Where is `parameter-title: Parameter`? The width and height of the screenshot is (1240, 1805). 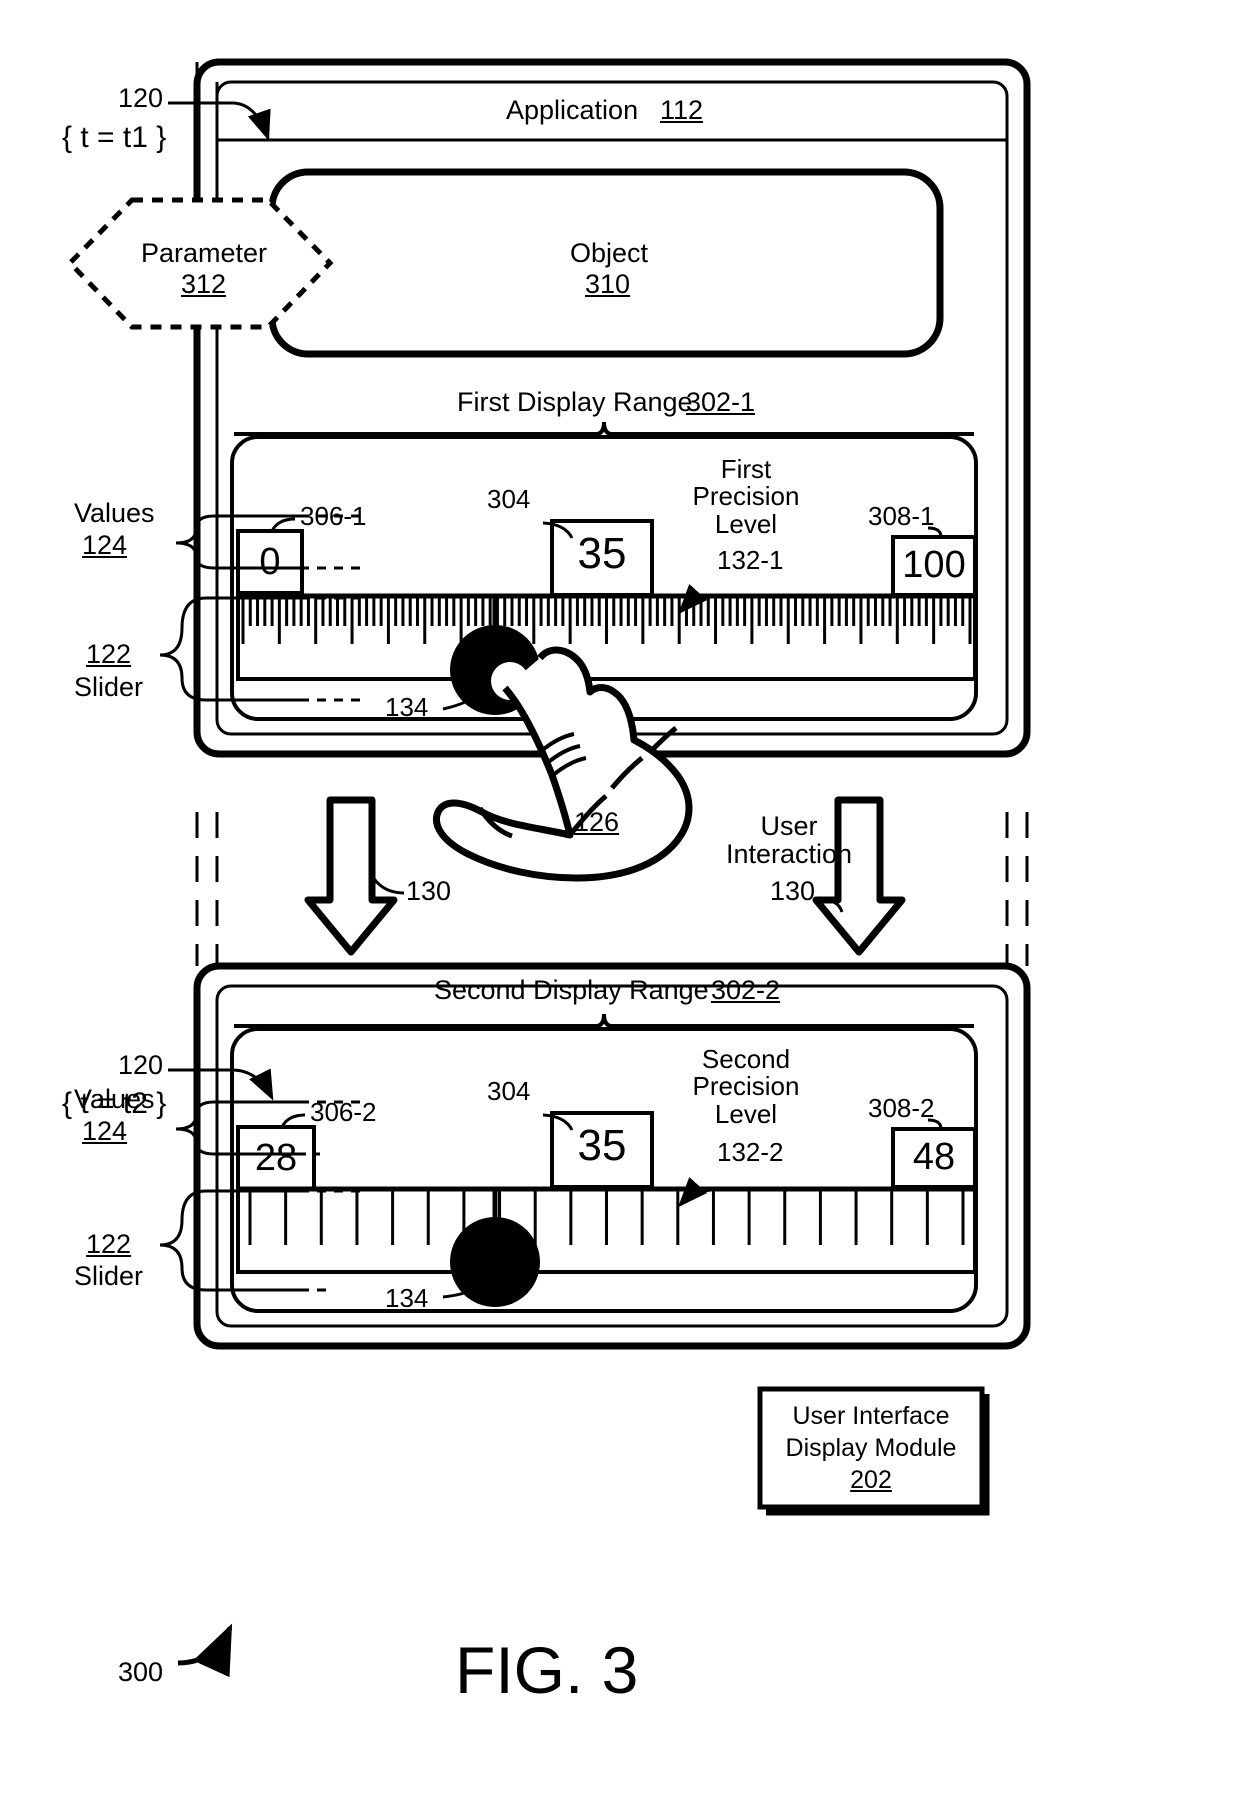
parameter-title: Parameter is located at coordinates (204, 253).